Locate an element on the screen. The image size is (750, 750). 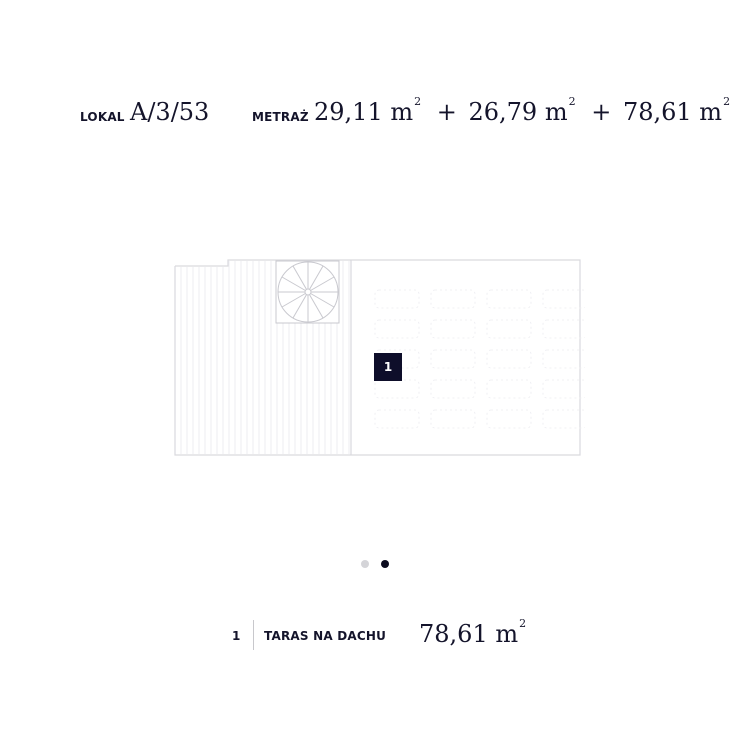
area-value-1: 29,11 m2 is located at coordinates (368, 110).